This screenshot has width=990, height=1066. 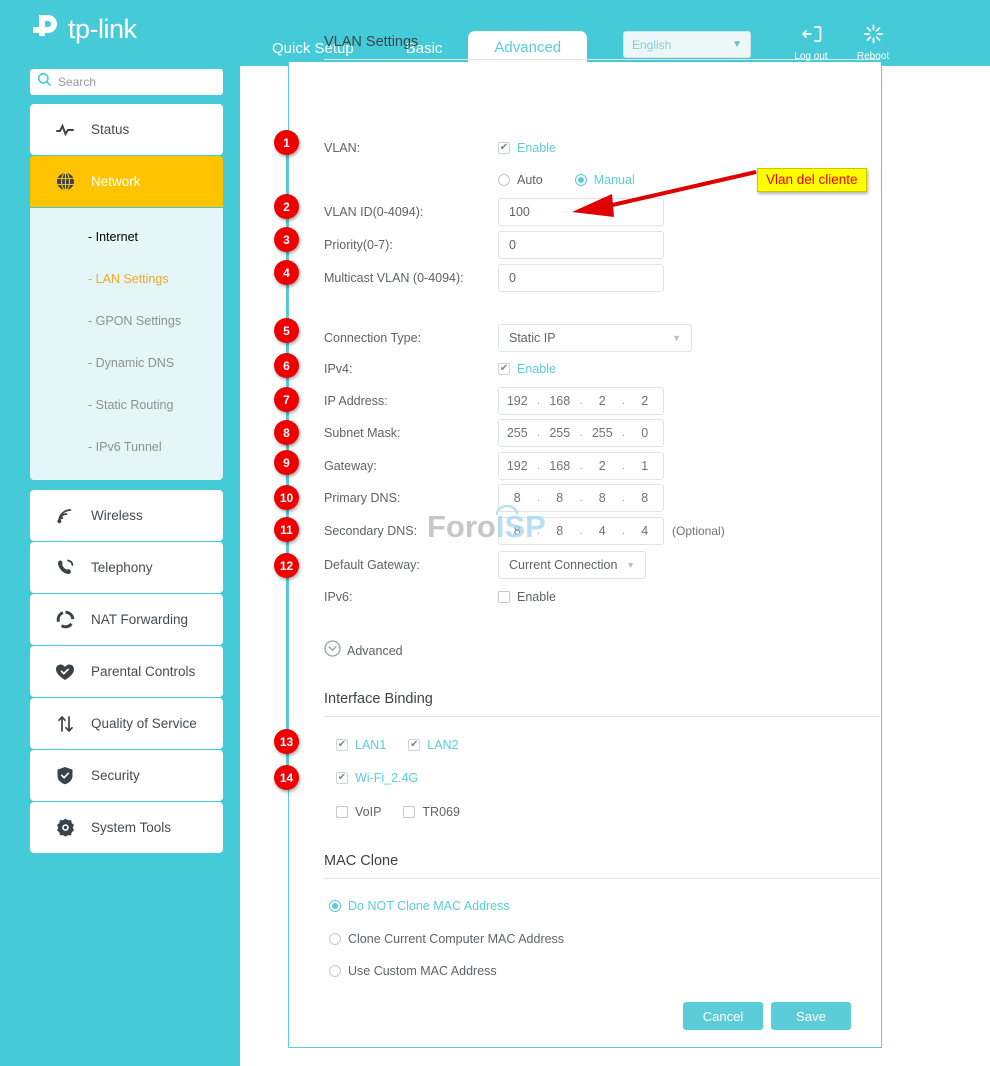 What do you see at coordinates (517, 498) in the screenshot?
I see `pdns-octet-1: 8` at bounding box center [517, 498].